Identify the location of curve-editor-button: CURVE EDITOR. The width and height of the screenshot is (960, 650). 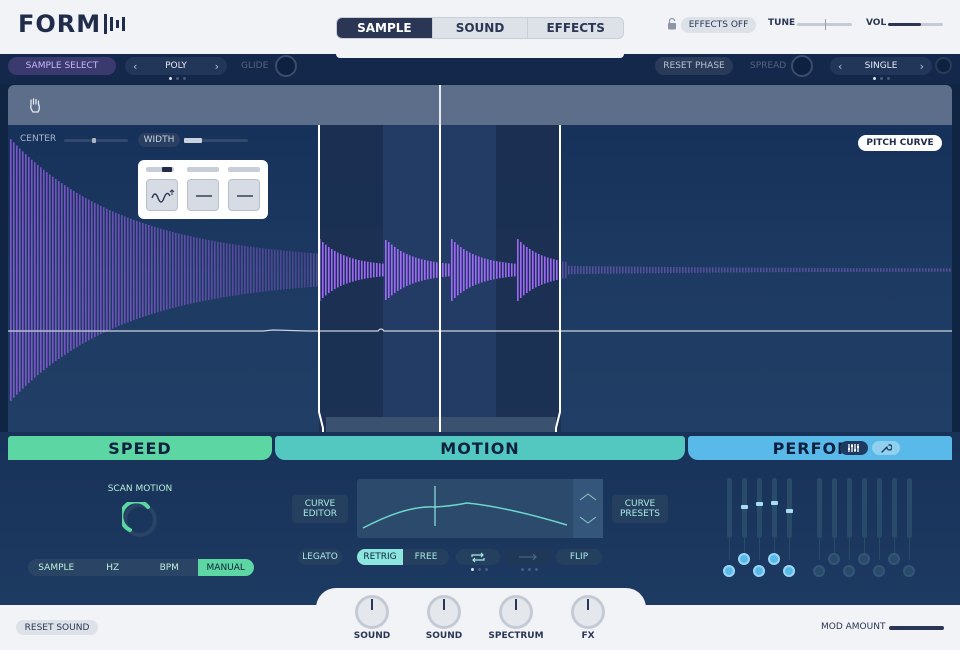
(320, 509).